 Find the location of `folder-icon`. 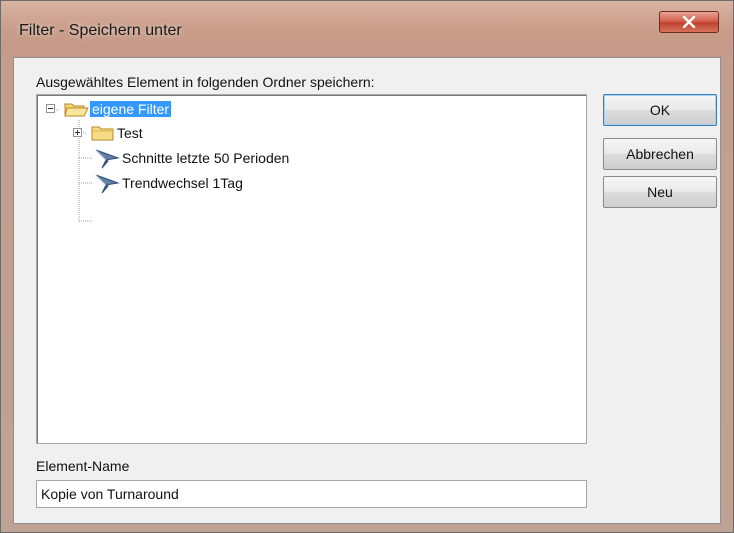

folder-icon is located at coordinates (102, 133).